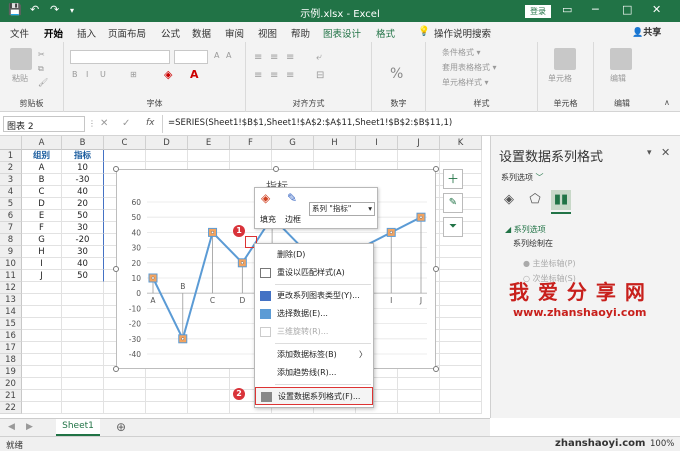  Describe the element at coordinates (646, 31) in the screenshot. I see `share-button: 👤共享` at that location.